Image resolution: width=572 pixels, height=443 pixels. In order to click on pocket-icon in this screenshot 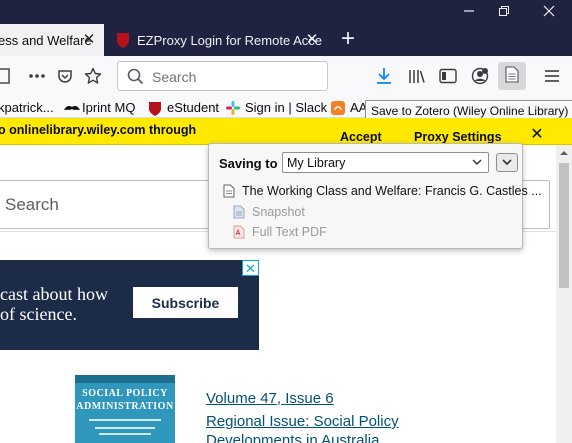, I will do `click(65, 76)`.